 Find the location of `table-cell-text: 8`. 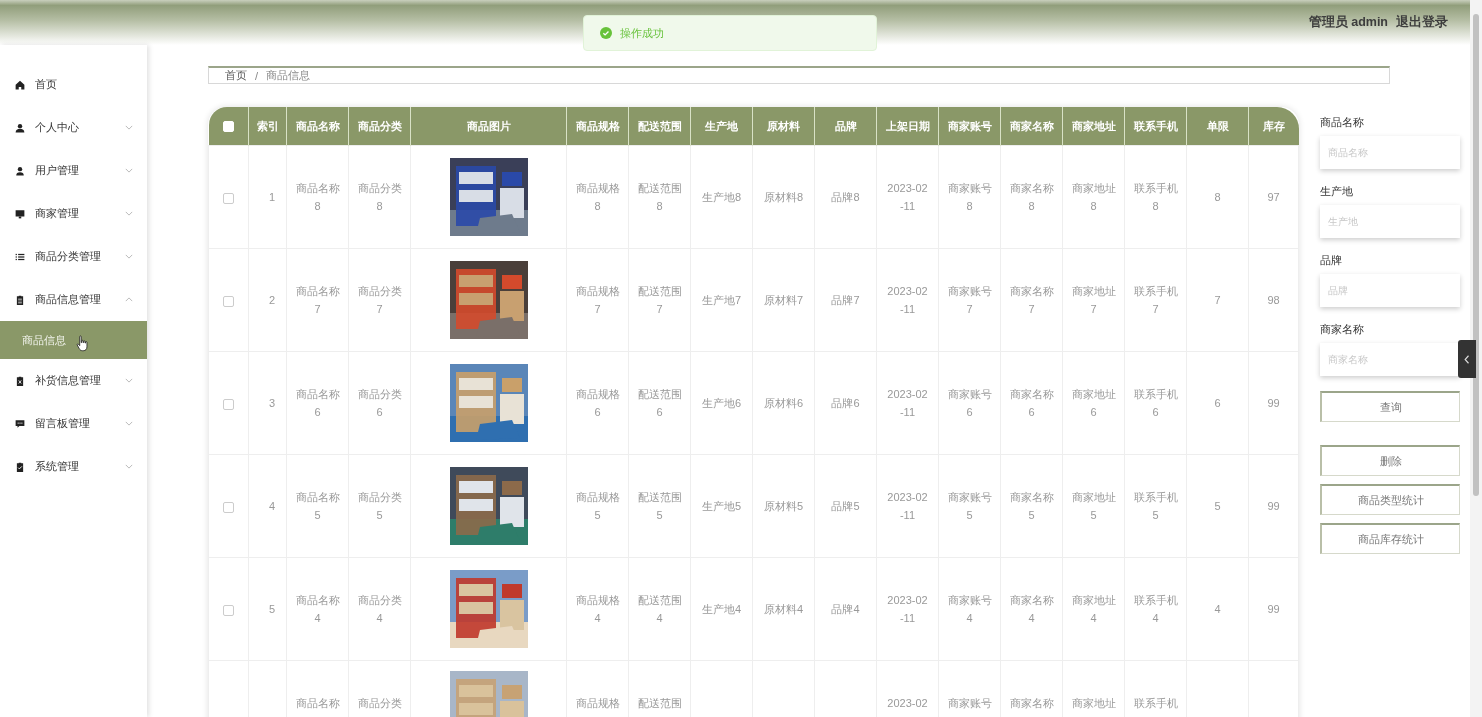

table-cell-text: 8 is located at coordinates (1217, 197).